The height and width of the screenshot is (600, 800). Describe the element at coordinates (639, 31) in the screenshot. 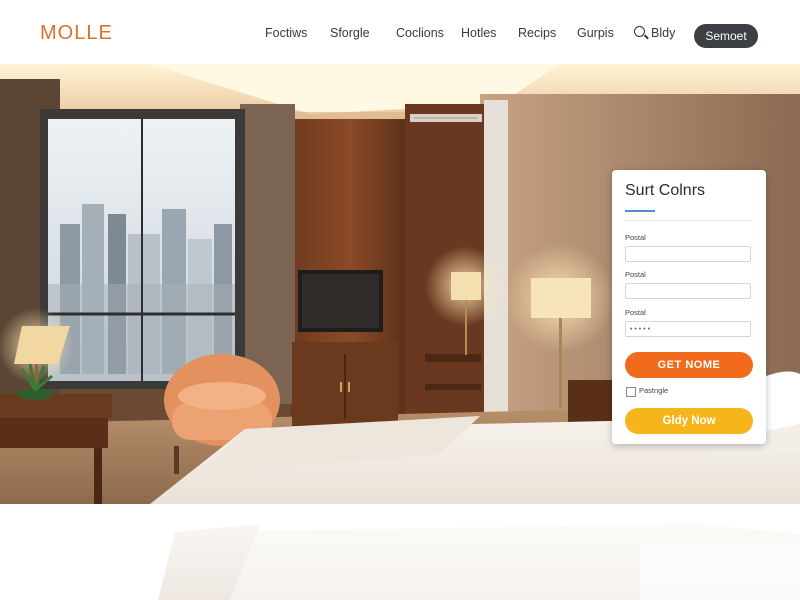

I see `search-icon` at that location.